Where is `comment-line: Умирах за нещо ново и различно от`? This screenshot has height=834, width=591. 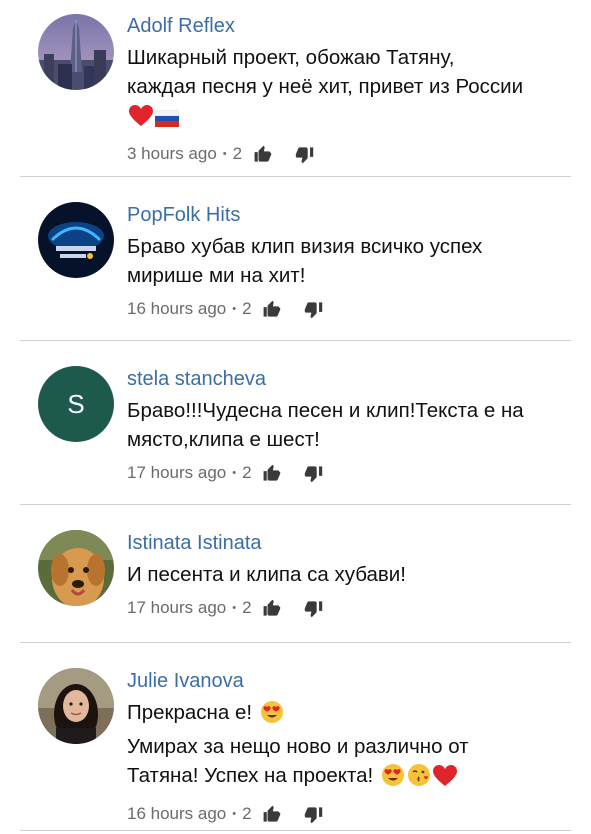 comment-line: Умирах за нещо ново и различно от is located at coordinates (298, 746).